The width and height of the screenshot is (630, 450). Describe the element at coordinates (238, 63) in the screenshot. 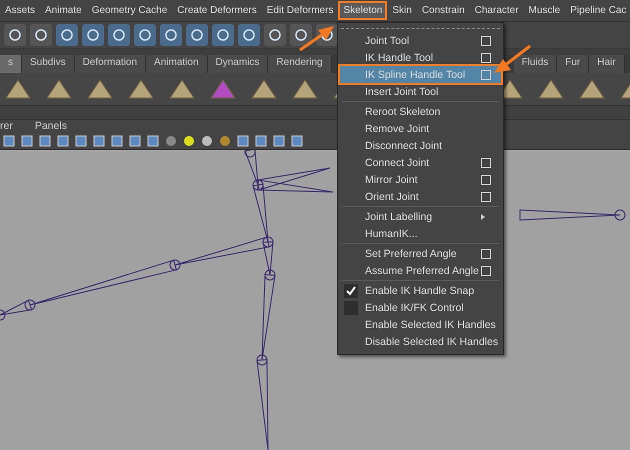

I see `shelf-tab: Dynamics` at that location.